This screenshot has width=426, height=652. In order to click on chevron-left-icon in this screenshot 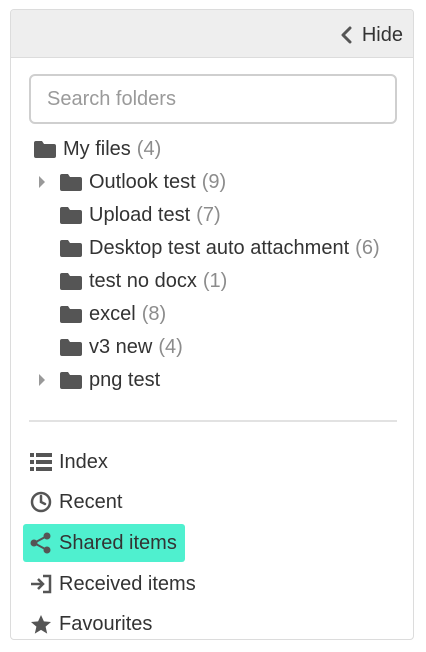, I will do `click(346, 35)`.